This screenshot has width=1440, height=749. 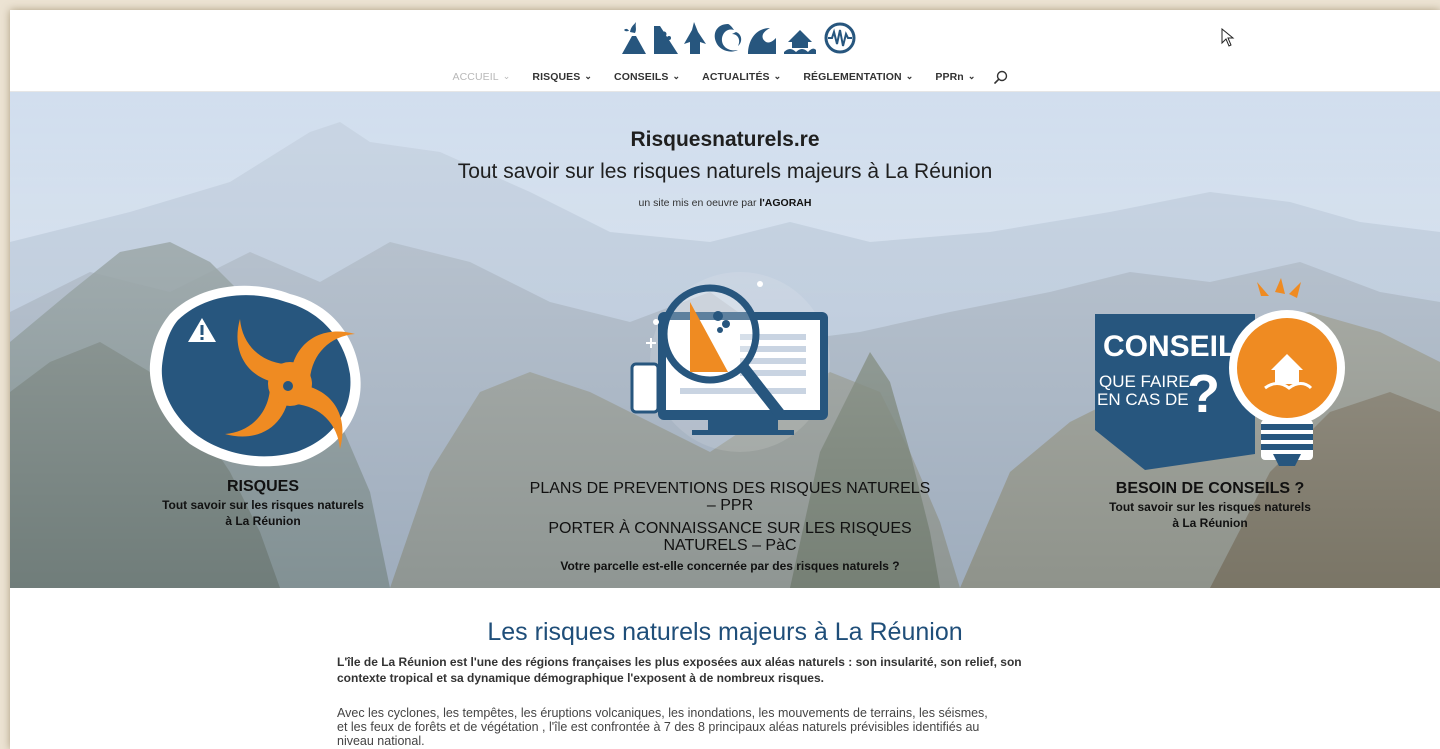 I want to click on wave-icon, so click(x=728, y=38).